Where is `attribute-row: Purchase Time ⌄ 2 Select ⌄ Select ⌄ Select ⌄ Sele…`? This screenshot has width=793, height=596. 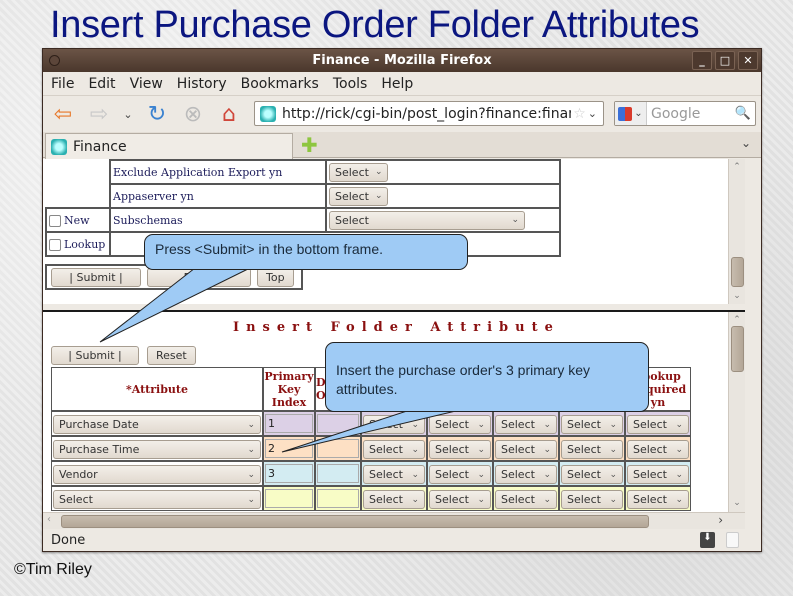
attribute-row: Purchase Time ⌄ 2 Select ⌄ Select ⌄ Select ⌄ Sele… is located at coordinates (371, 448).